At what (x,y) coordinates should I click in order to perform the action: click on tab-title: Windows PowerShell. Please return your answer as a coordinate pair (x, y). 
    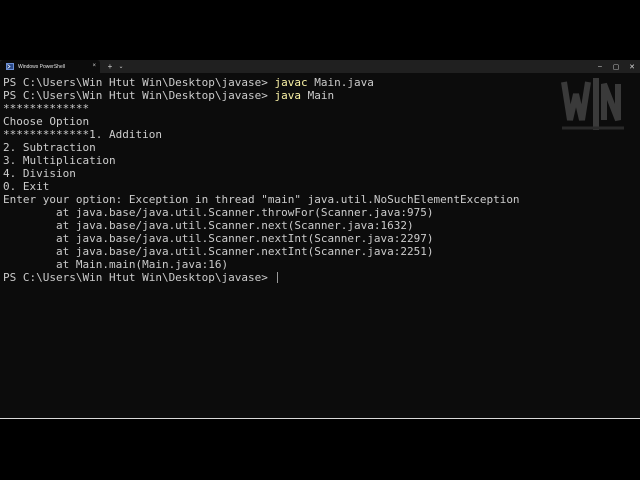
    Looking at the image, I should click on (41, 66).